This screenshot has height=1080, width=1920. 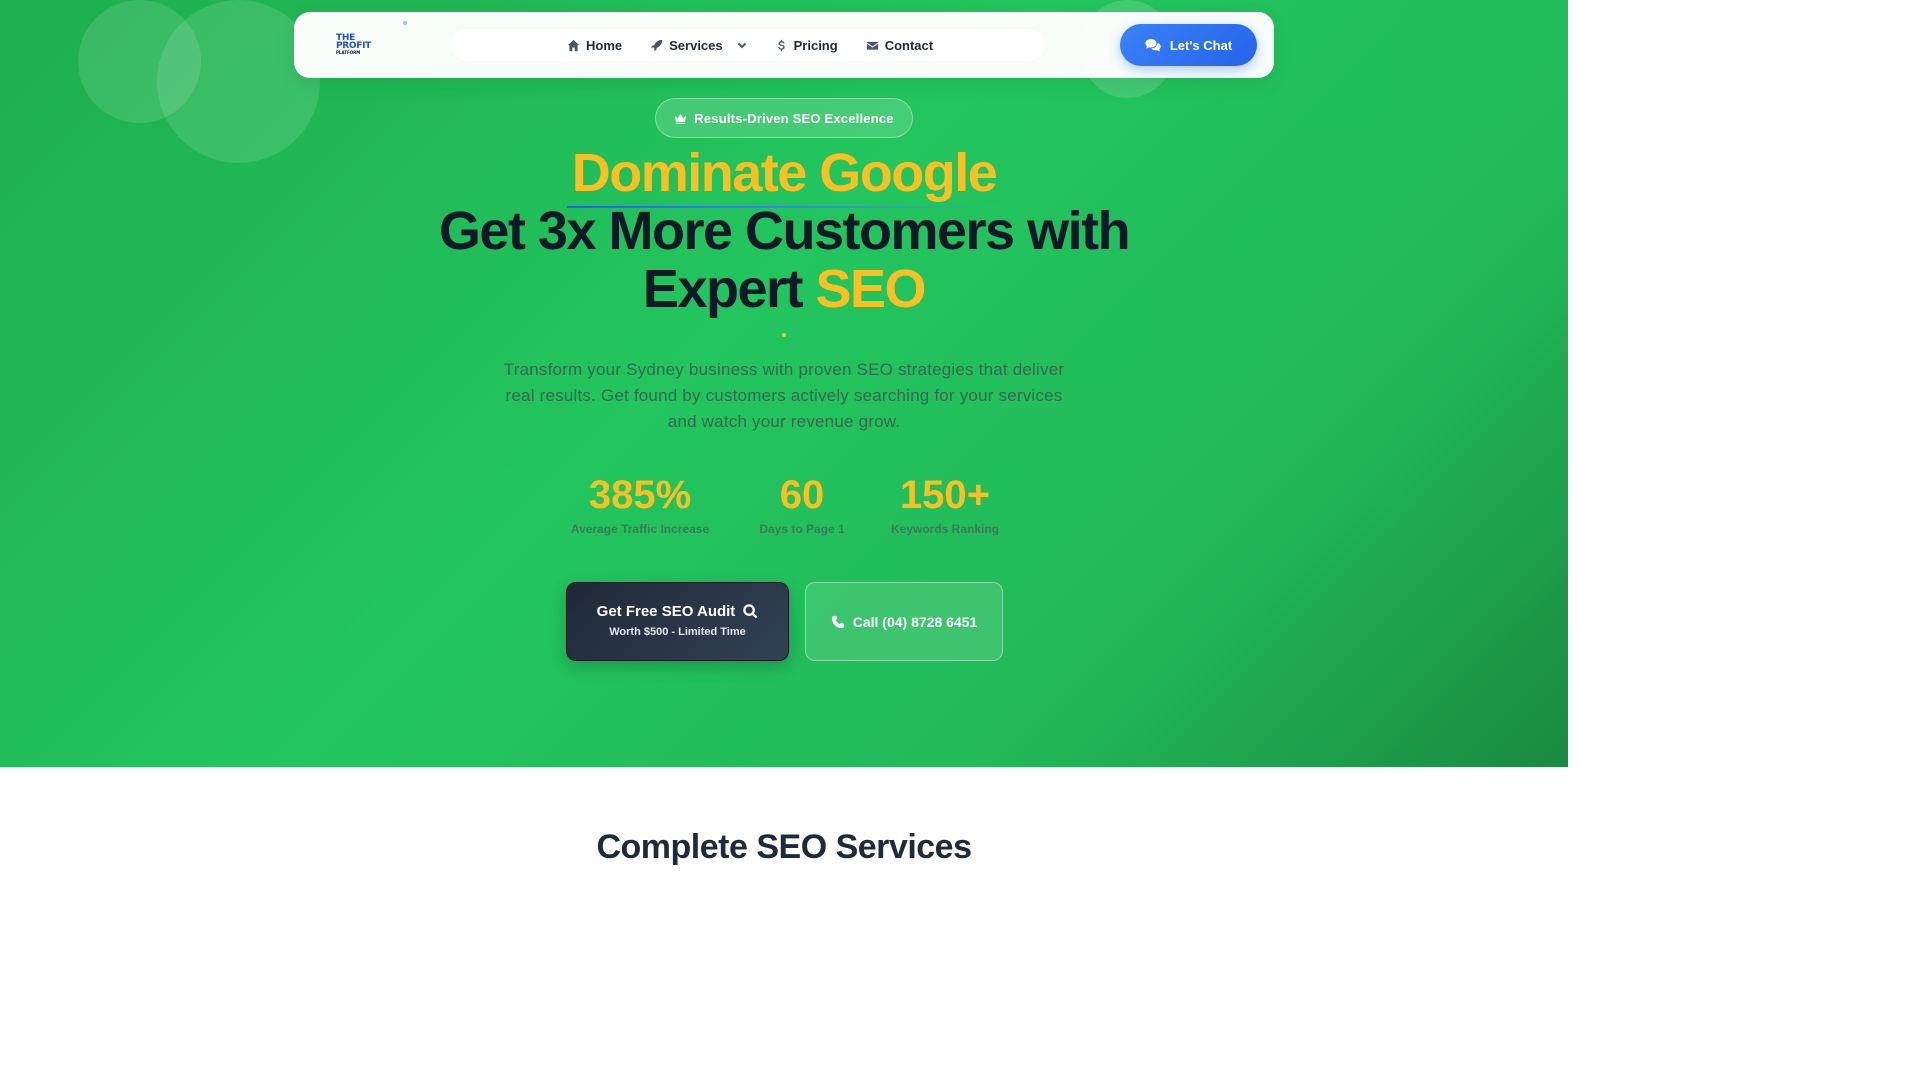 What do you see at coordinates (945, 495) in the screenshot?
I see `stat-value: 150+` at bounding box center [945, 495].